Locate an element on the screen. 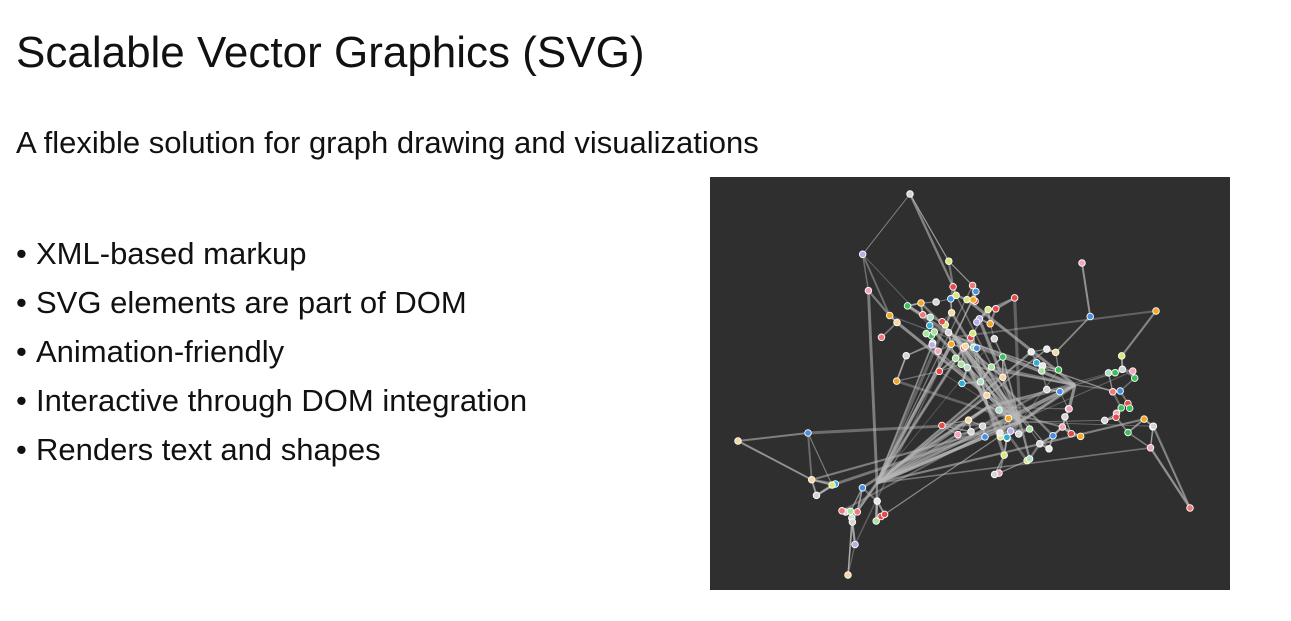  bullet-item: • XML-based markup is located at coordinates (271, 258).